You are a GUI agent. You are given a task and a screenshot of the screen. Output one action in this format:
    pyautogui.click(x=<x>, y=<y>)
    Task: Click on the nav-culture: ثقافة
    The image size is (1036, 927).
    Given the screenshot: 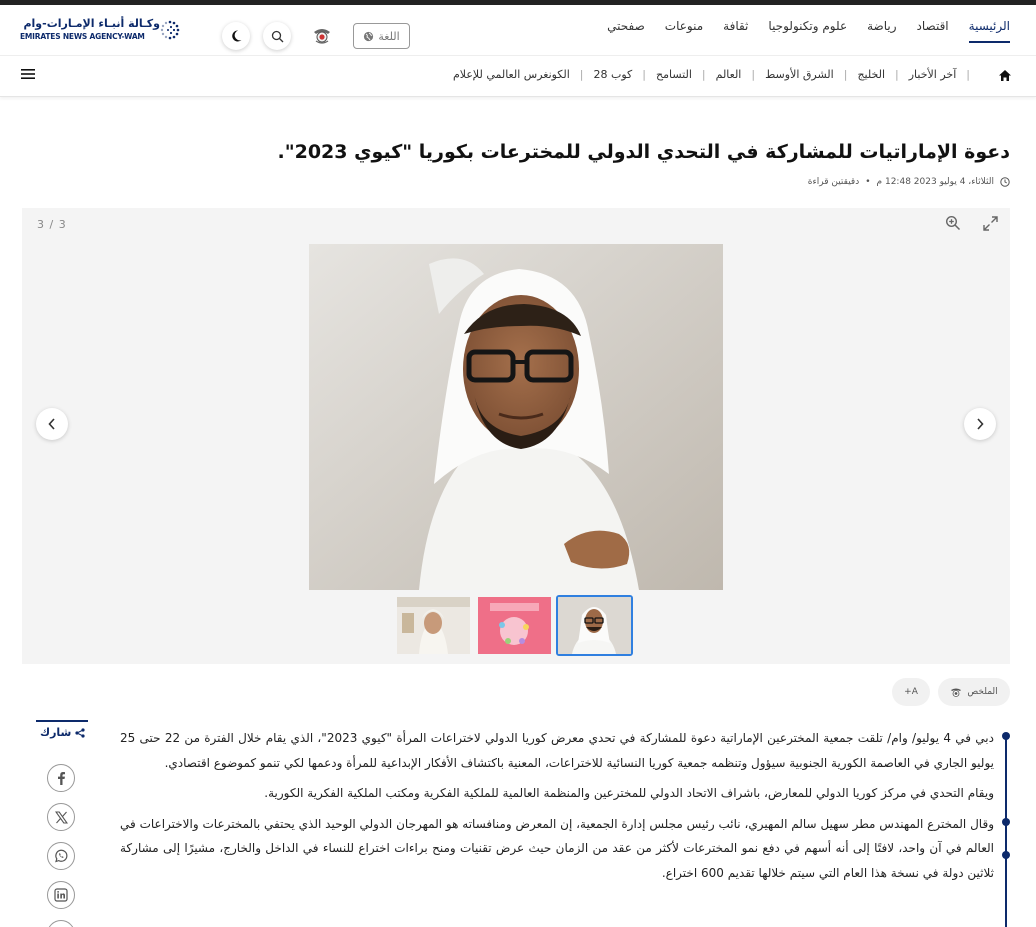 What is the action you would take?
    pyautogui.click(x=735, y=26)
    